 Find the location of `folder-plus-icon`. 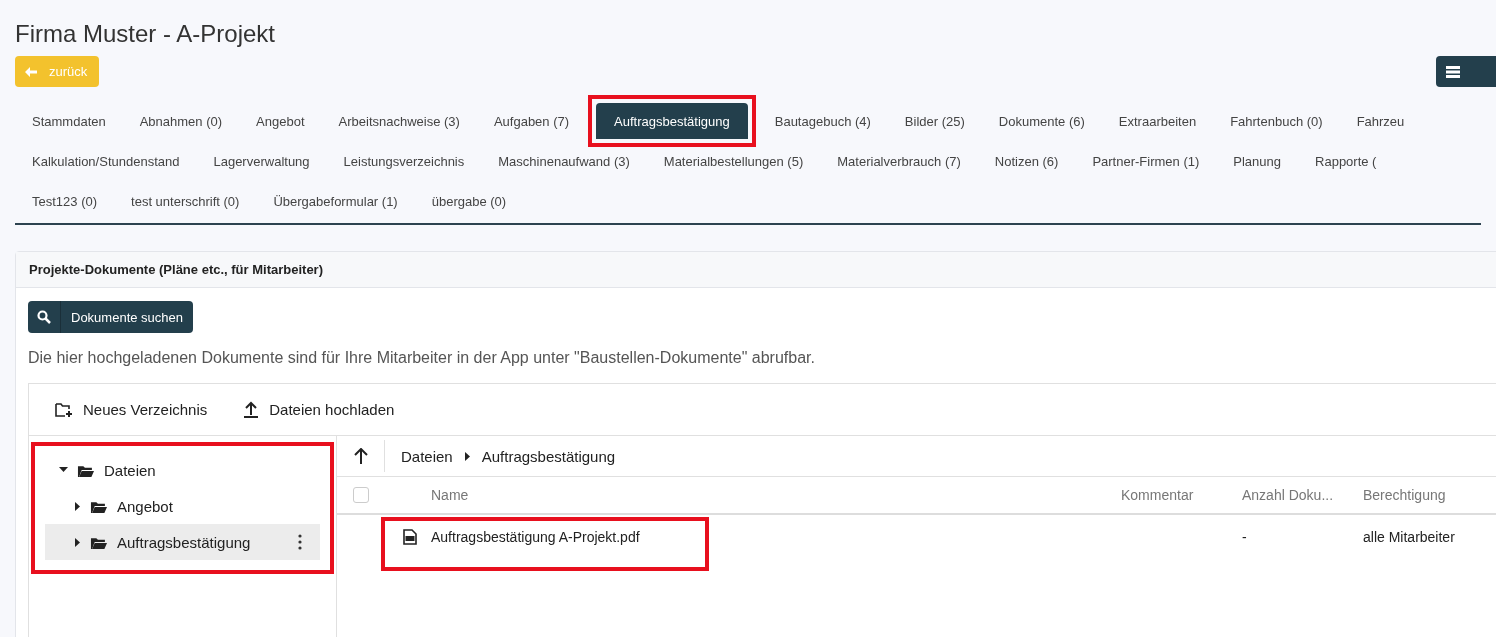

folder-plus-icon is located at coordinates (64, 409).